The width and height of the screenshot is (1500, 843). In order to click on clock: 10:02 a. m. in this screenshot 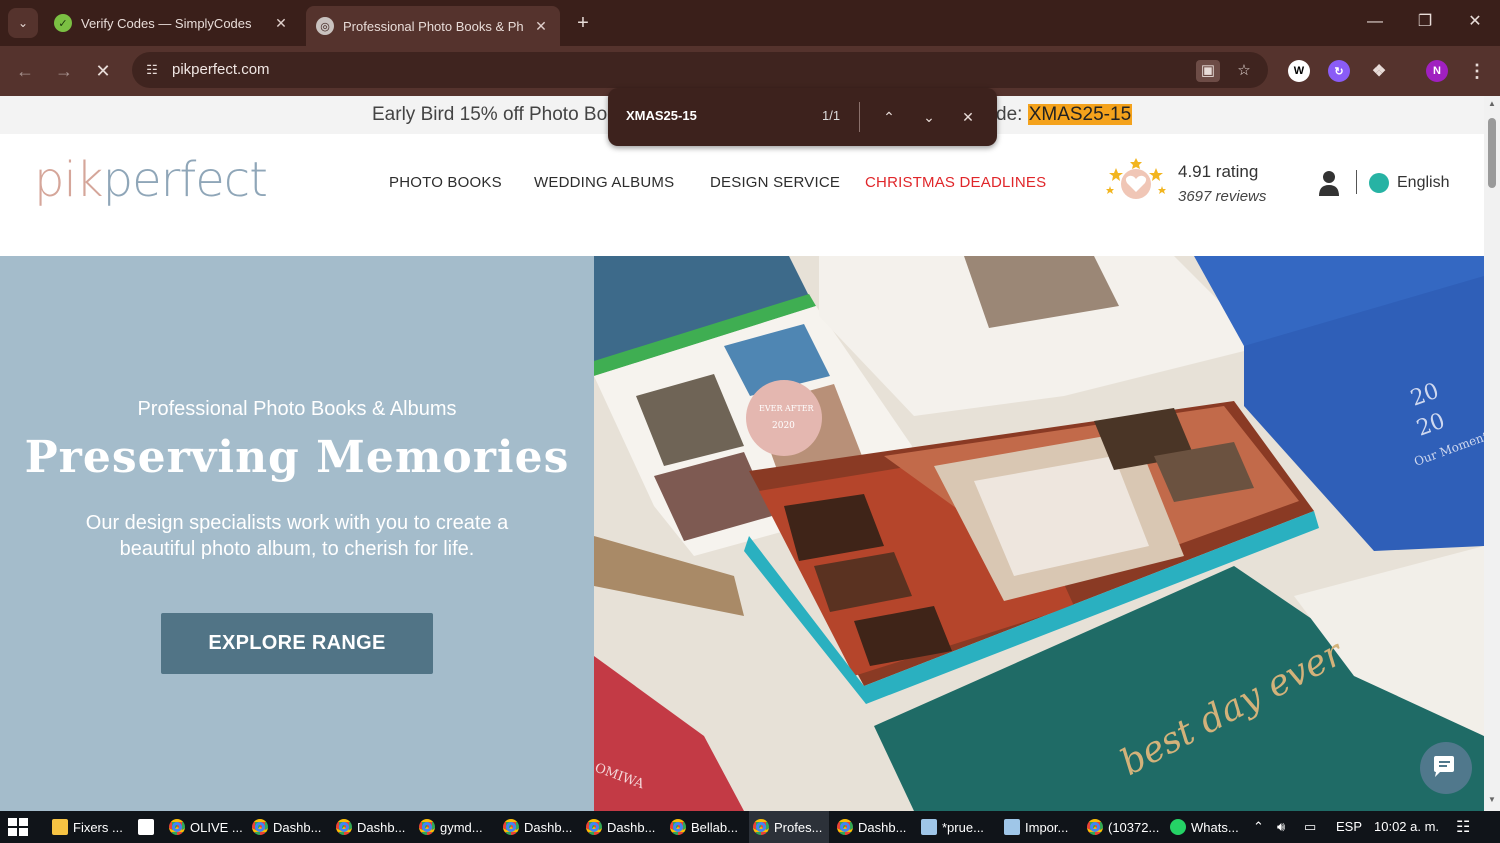, I will do `click(1406, 826)`.